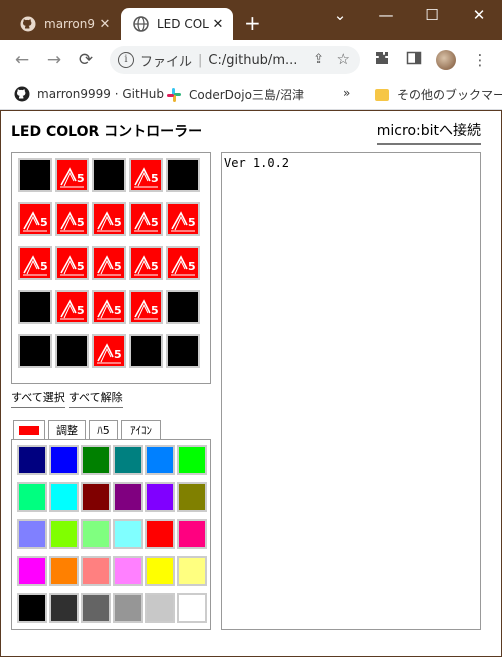  I want to click on new-tab-button: +, so click(252, 23).